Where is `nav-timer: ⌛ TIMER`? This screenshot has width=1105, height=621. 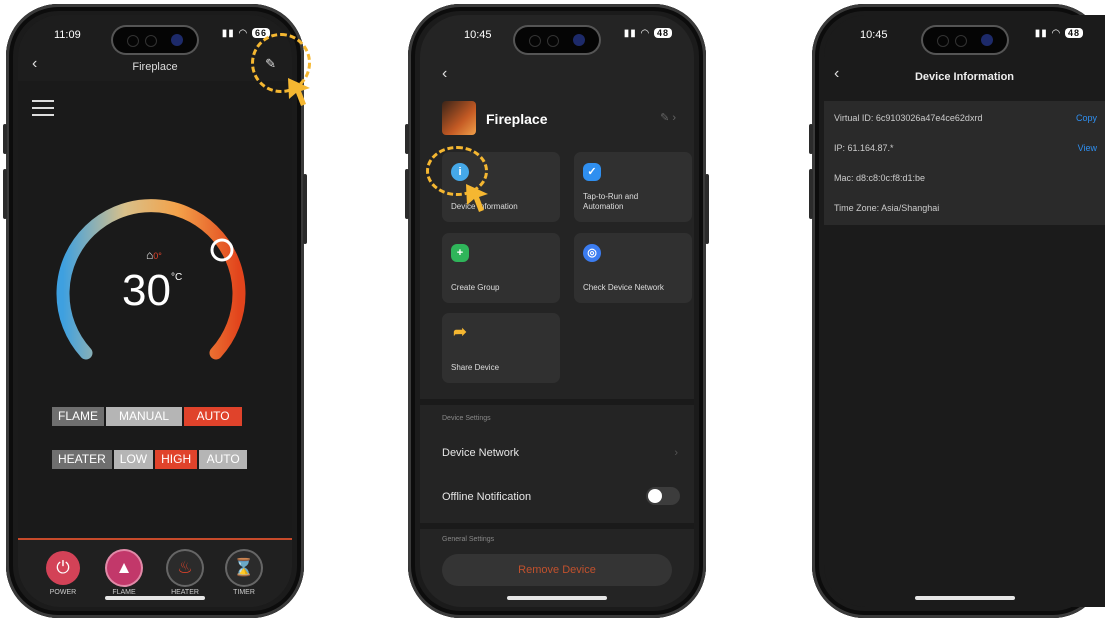 nav-timer: ⌛ TIMER is located at coordinates (244, 573).